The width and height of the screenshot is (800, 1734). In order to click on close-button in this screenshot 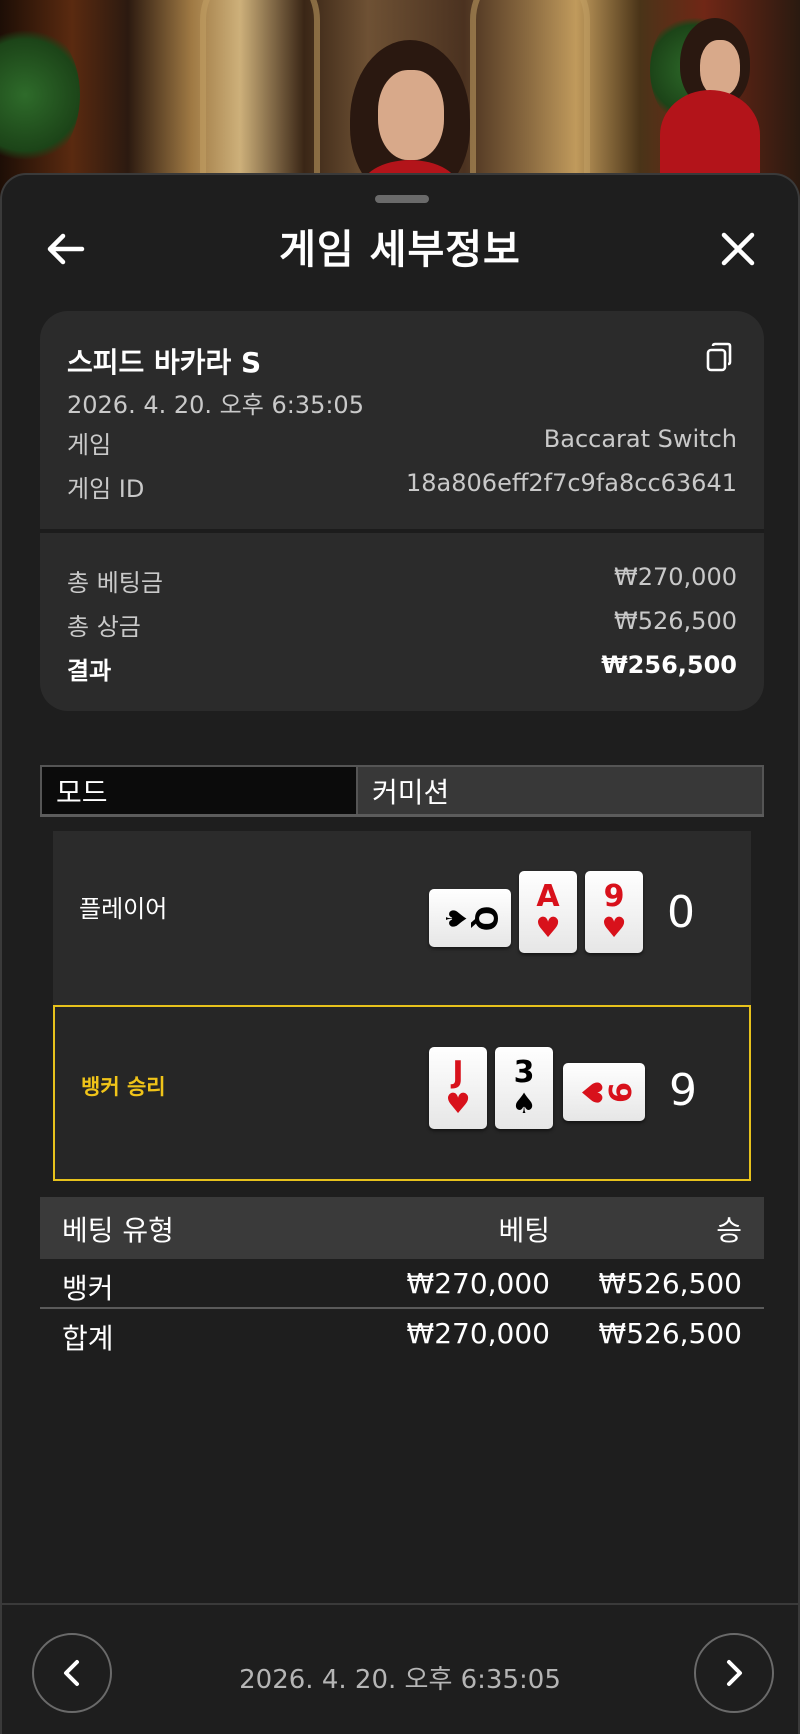, I will do `click(738, 249)`.